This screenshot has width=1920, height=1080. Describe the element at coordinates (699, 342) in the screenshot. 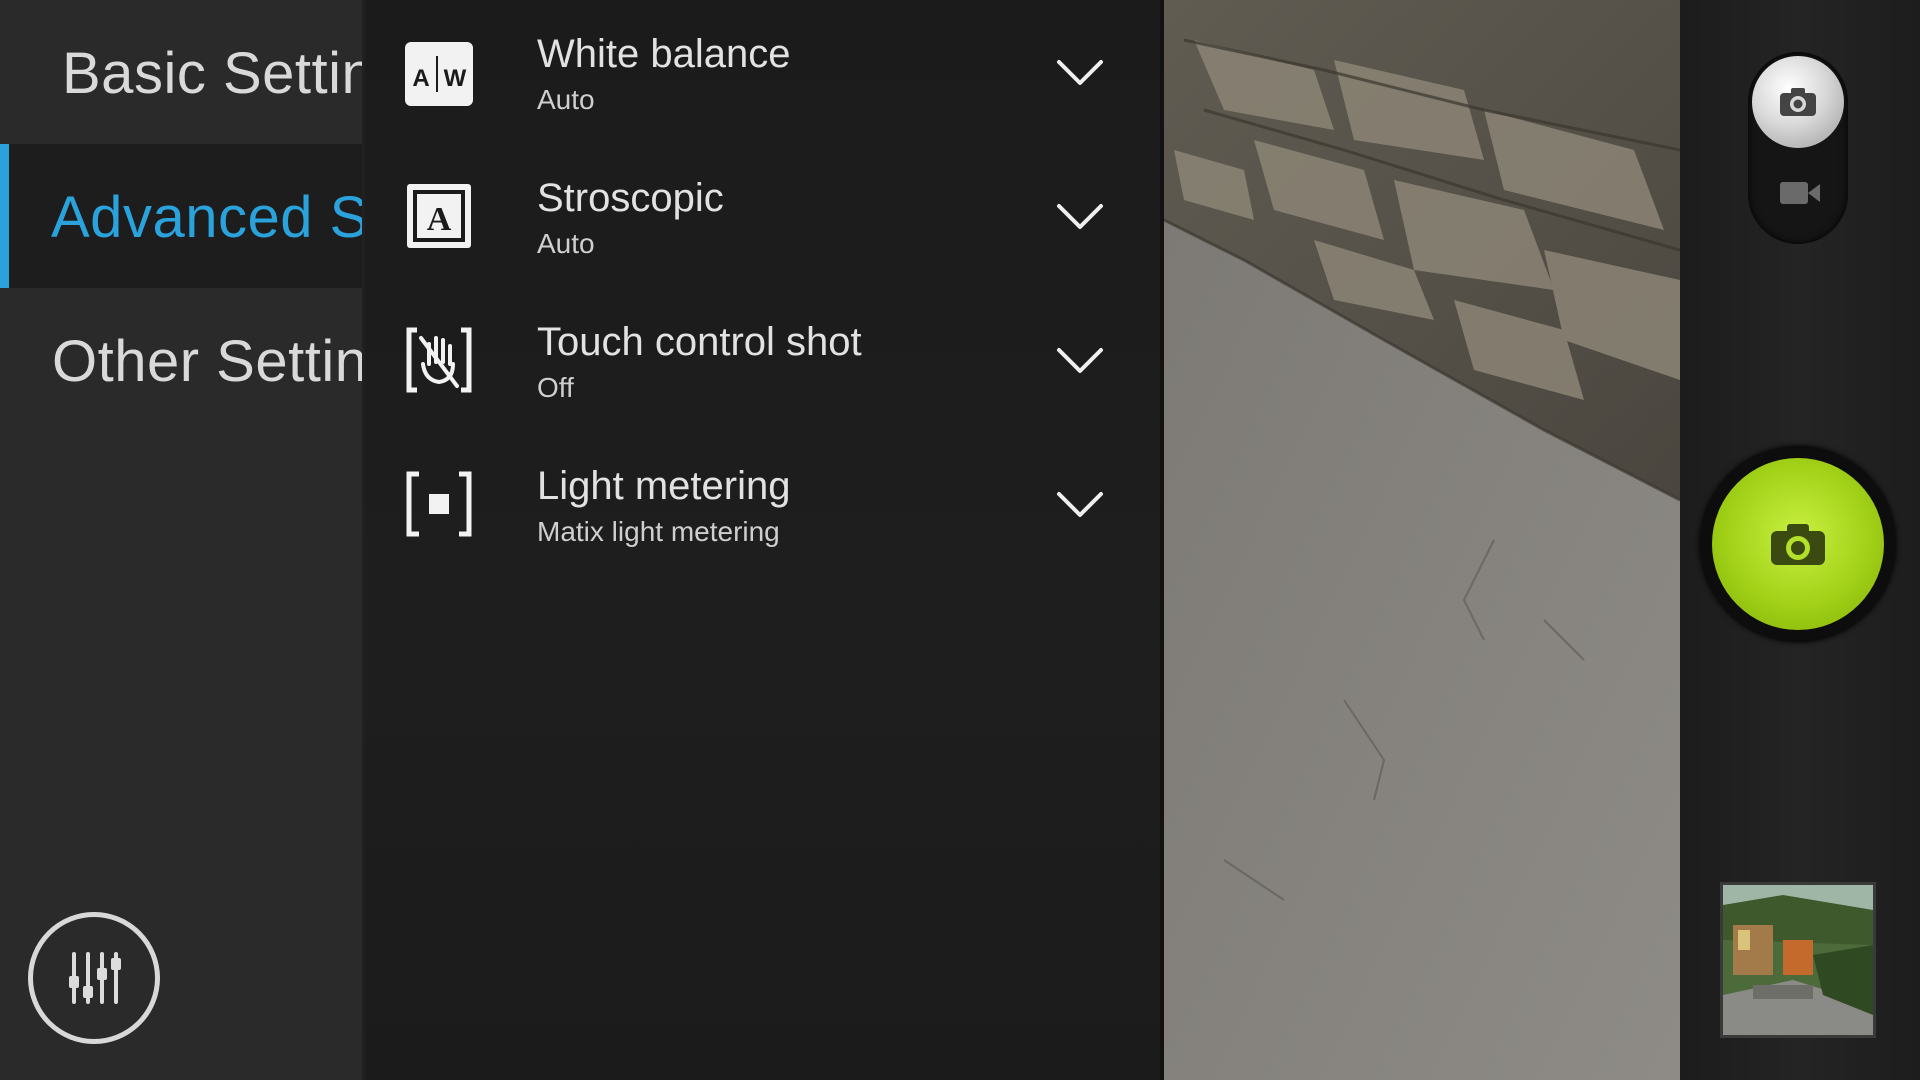

I see `setting-title: Touch control shot` at that location.